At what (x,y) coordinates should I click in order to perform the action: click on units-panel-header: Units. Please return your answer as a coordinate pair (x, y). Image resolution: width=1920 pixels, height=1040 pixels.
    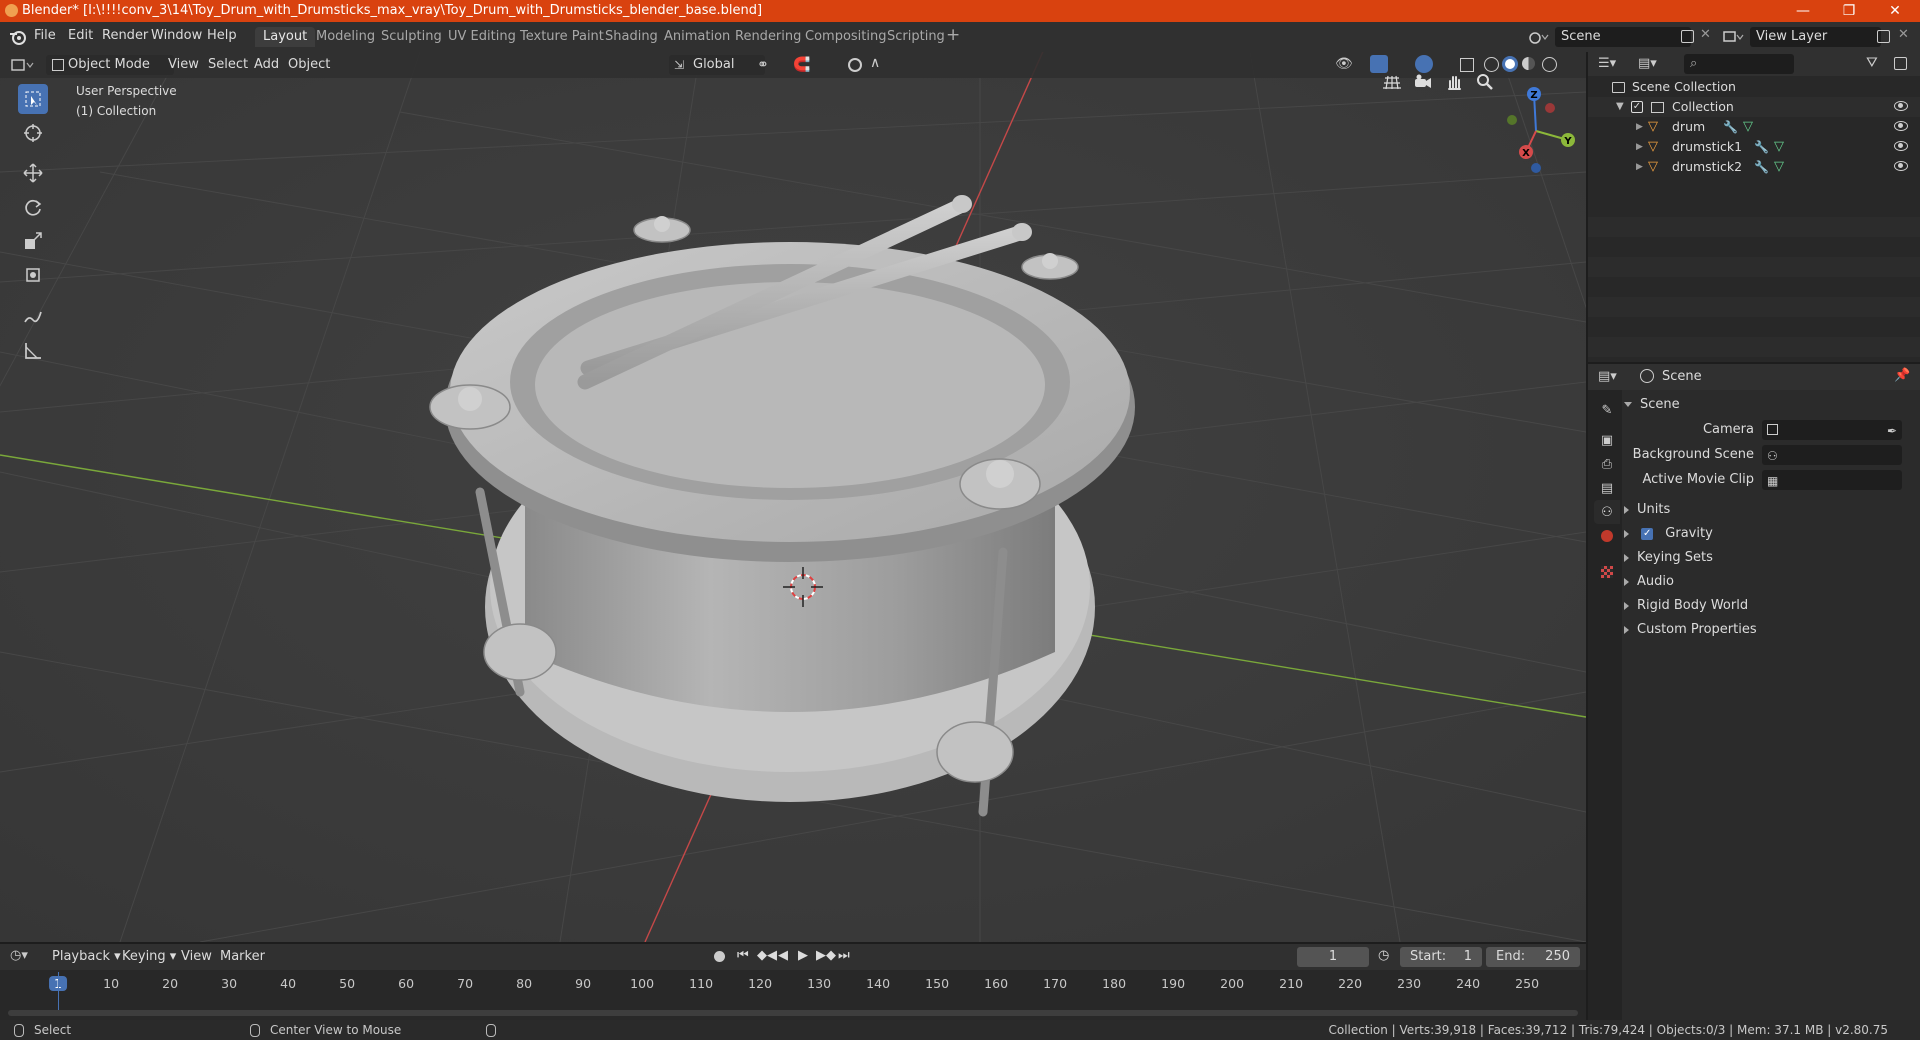
    Looking at the image, I should click on (1769, 510).